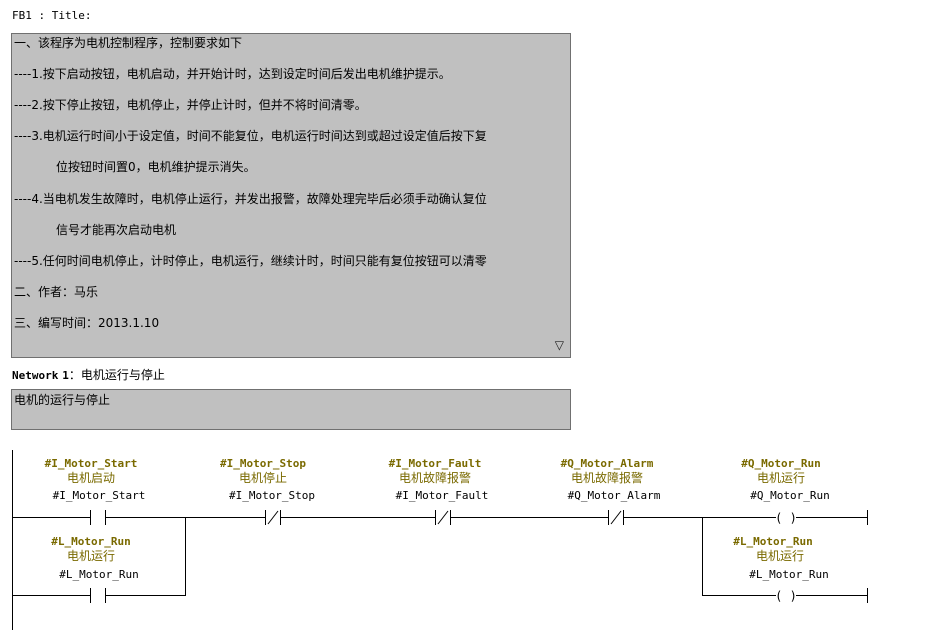 This screenshot has height=640, width=944. Describe the element at coordinates (98, 574) in the screenshot. I see `contact-address: #L_Motor_Run` at that location.